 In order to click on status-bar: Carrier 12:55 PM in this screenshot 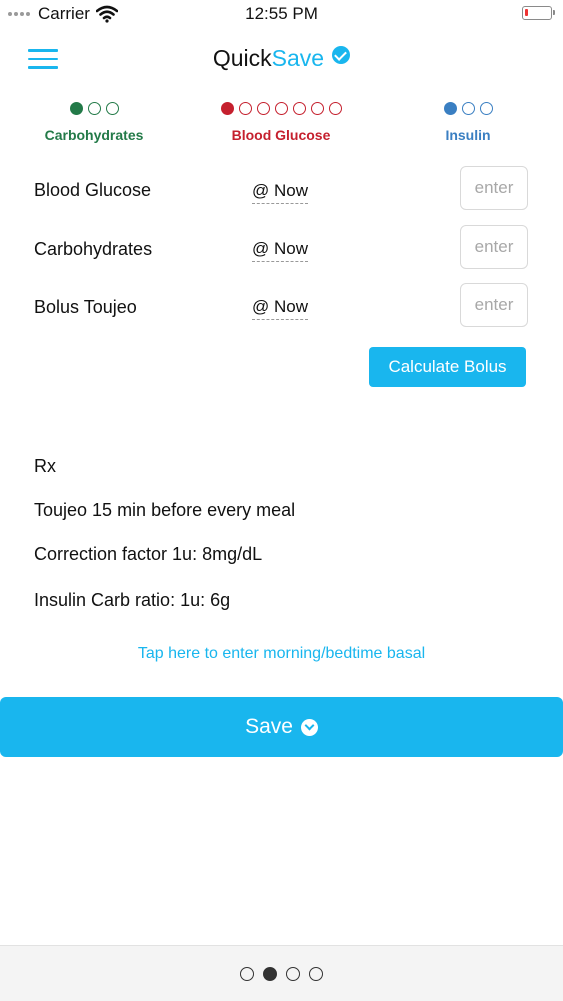, I will do `click(281, 15)`.